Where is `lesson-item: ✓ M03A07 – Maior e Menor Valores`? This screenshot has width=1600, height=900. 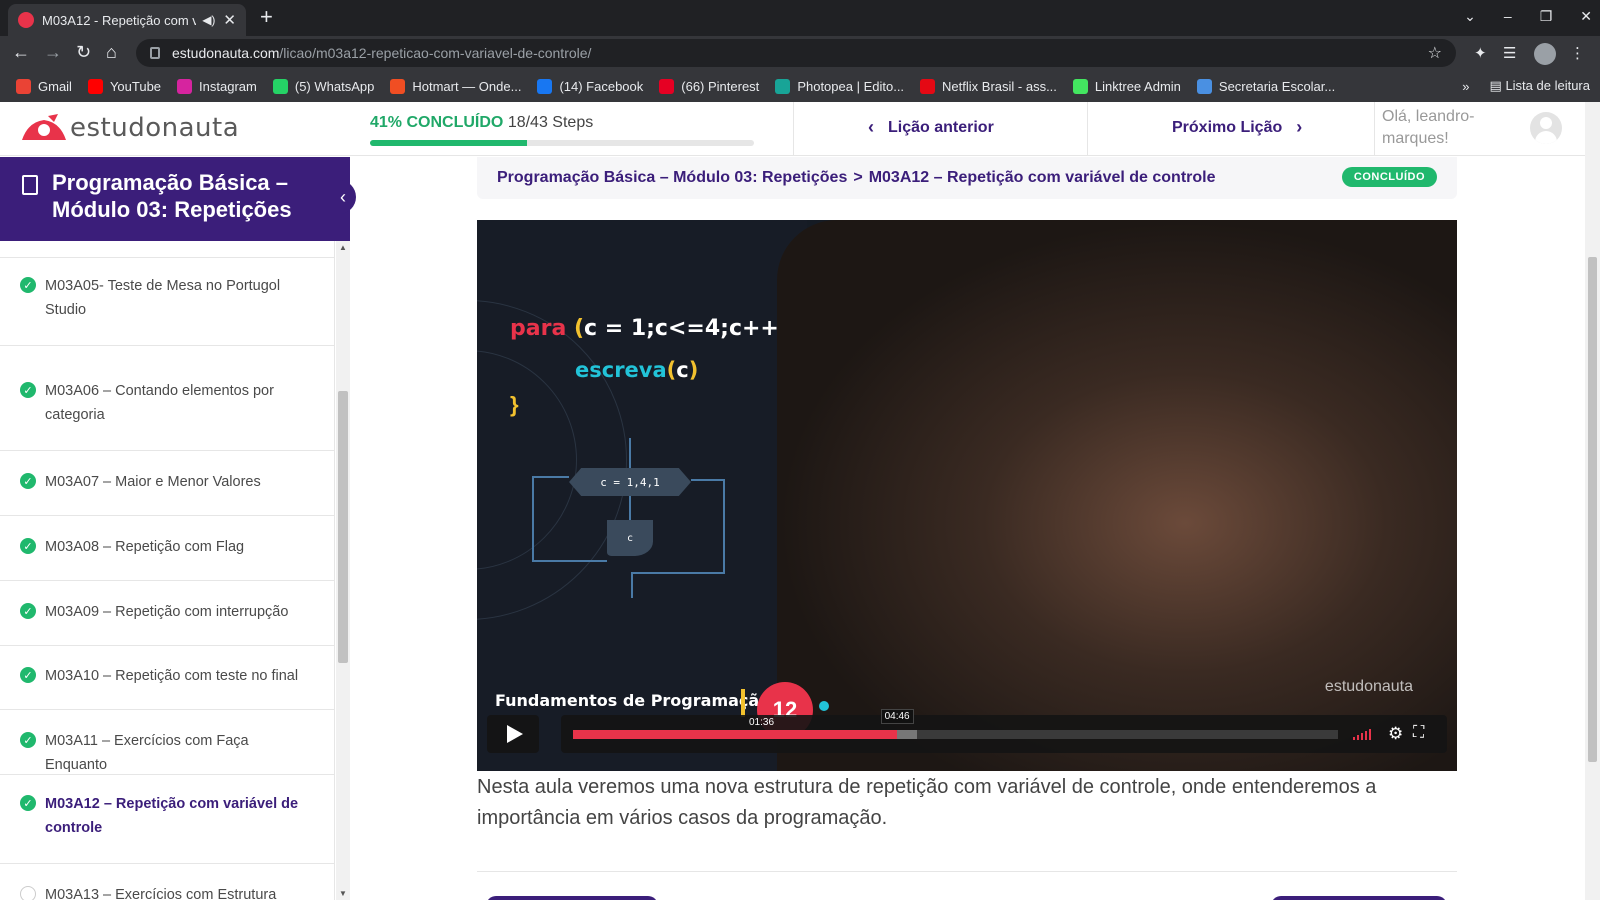
lesson-item: ✓ M03A07 – Maior e Menor Valores is located at coordinates (167, 483).